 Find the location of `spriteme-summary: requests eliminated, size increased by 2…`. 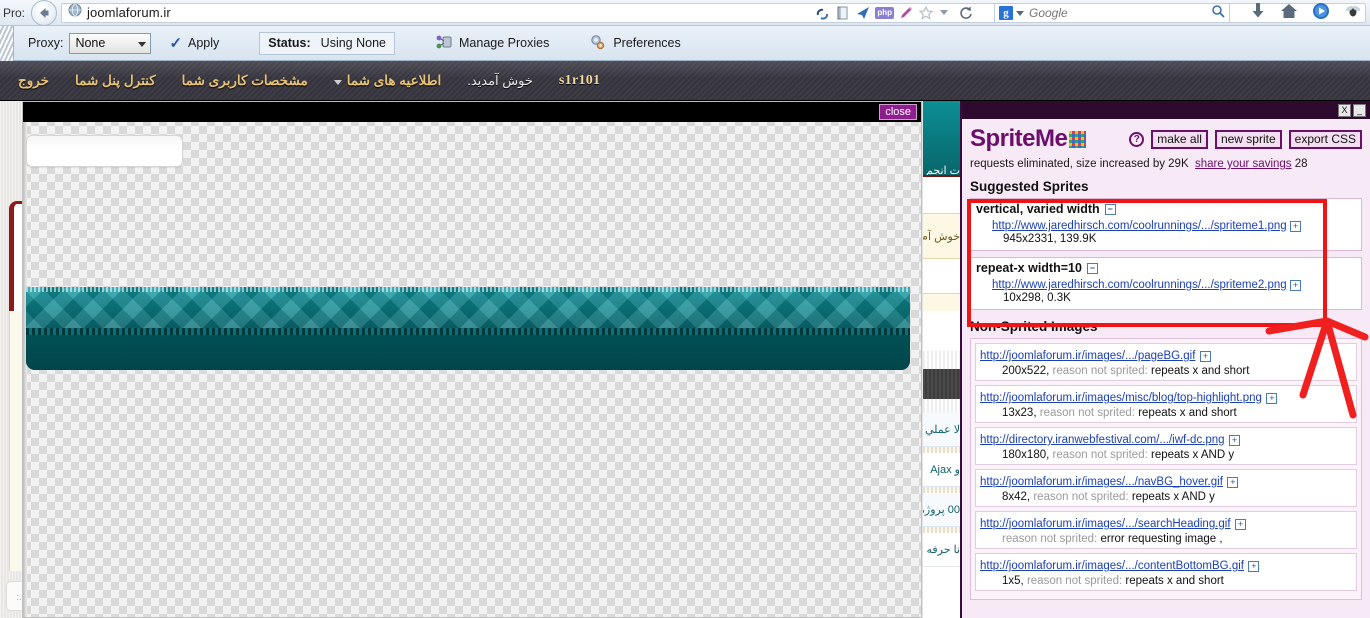

spriteme-summary: requests eliminated, size increased by 2… is located at coordinates (1166, 164).